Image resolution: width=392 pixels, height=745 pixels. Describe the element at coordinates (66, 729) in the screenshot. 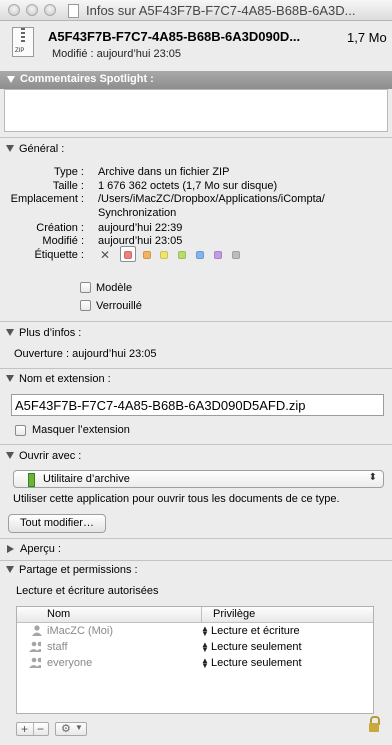

I see `gear-icon: ⚙` at that location.